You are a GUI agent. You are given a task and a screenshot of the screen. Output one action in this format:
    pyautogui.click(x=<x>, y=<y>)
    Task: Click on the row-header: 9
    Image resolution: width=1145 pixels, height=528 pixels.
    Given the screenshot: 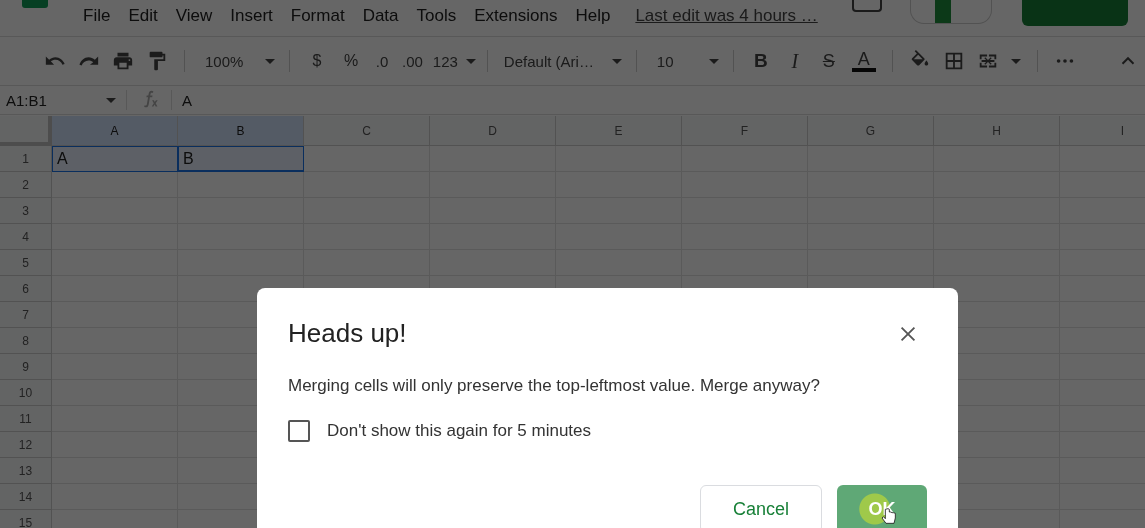 What is the action you would take?
    pyautogui.click(x=26, y=367)
    